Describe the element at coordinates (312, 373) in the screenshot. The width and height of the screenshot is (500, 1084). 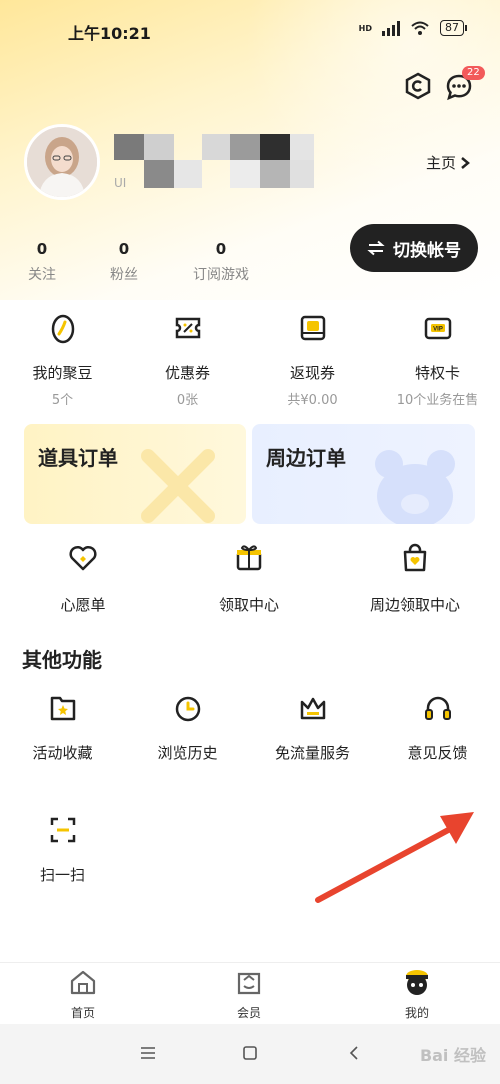
I see `wallet-title: 返现券` at that location.